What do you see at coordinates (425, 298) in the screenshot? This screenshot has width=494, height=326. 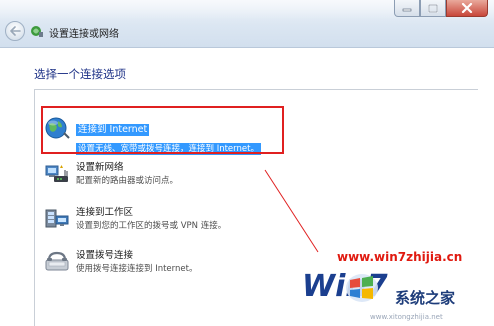 I see `watermark-brand: 系统之家` at bounding box center [425, 298].